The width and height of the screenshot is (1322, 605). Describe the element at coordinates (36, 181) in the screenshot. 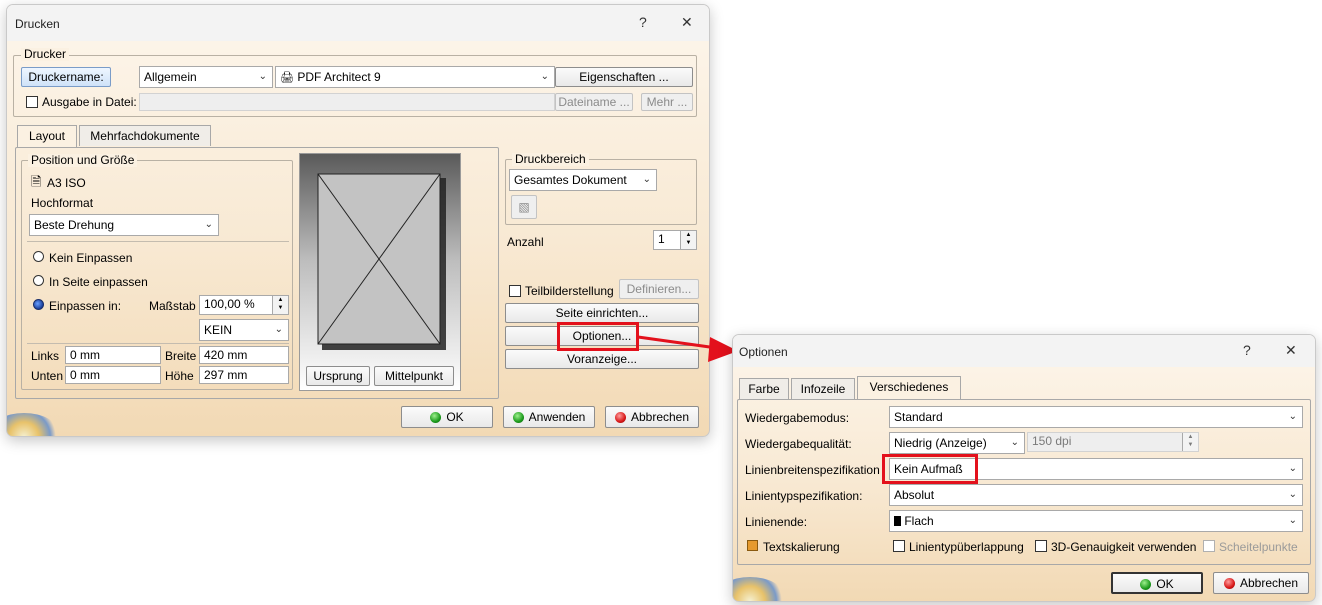

I see `paper-icon: 🗎` at that location.